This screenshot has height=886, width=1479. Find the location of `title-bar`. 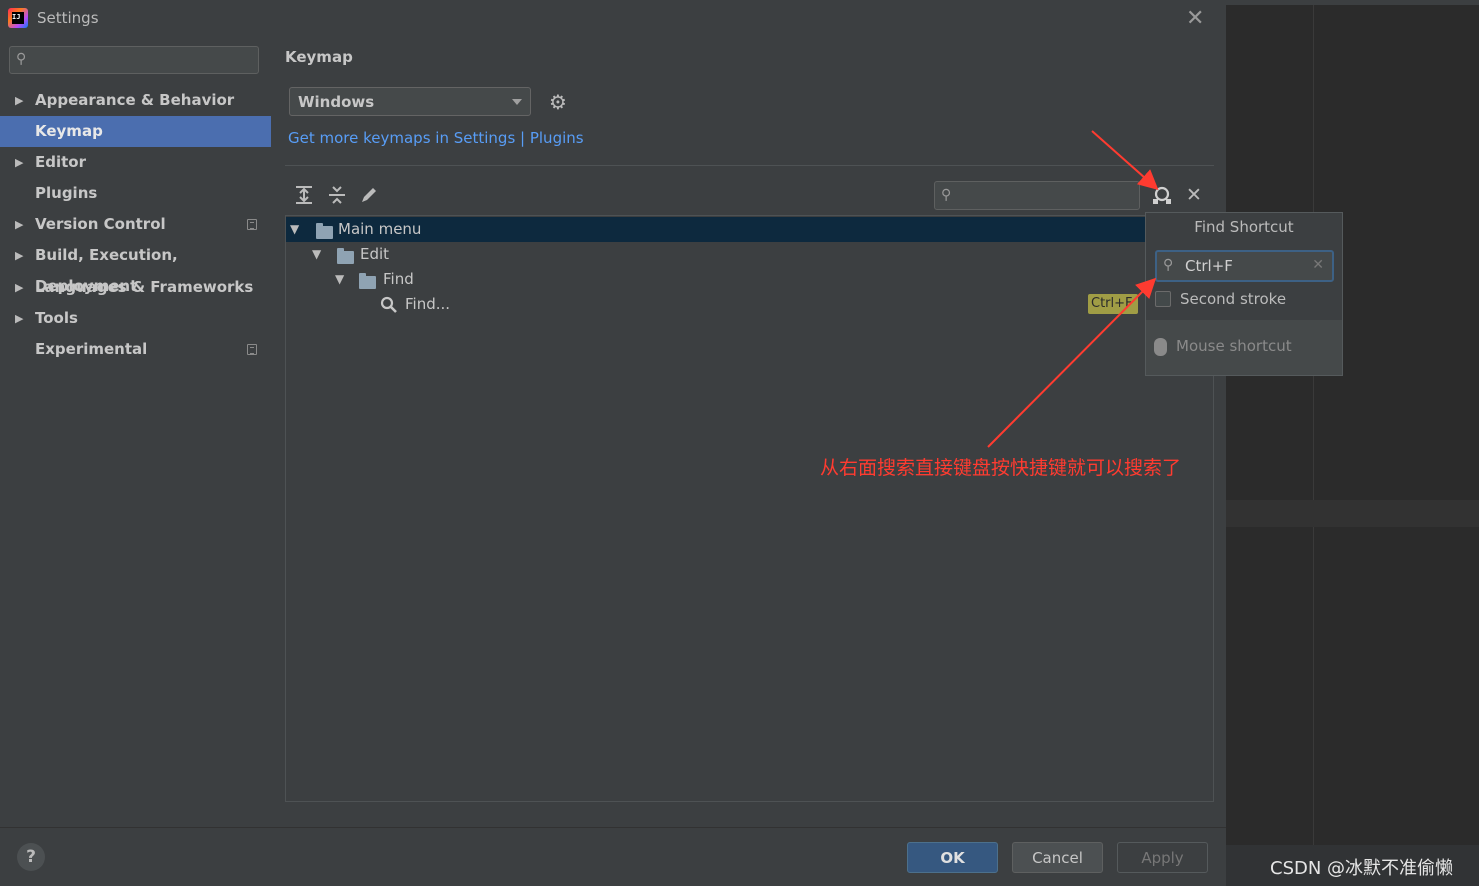

title-bar is located at coordinates (613, 18).